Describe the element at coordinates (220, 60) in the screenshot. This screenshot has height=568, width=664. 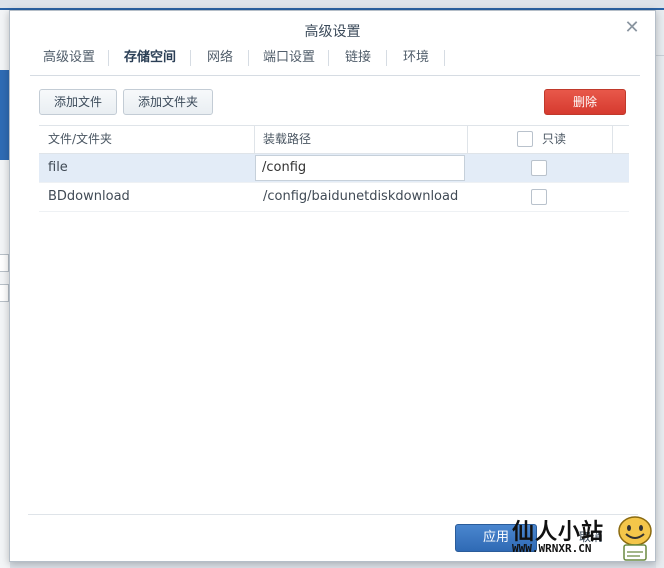
I see `tab-network: 网络` at that location.